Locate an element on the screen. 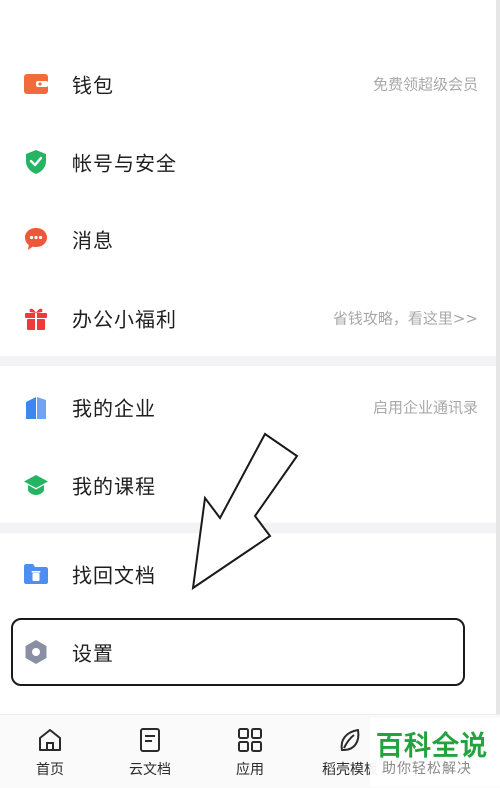  settings-highlight-outline is located at coordinates (238, 652).